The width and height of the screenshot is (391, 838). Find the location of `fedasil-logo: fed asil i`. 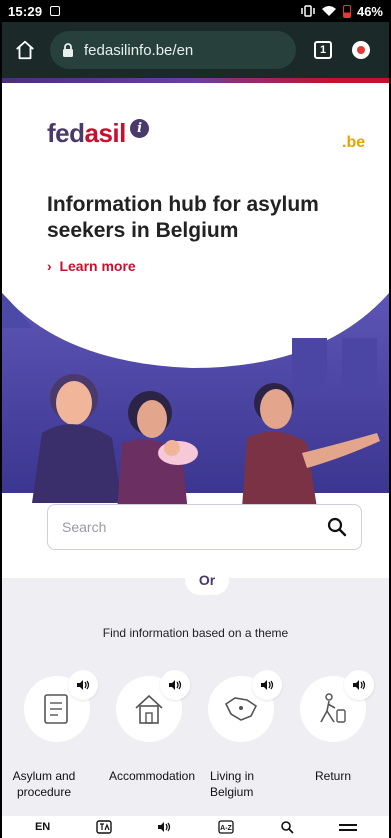

fedasil-logo: fed asil i is located at coordinates (98, 133).